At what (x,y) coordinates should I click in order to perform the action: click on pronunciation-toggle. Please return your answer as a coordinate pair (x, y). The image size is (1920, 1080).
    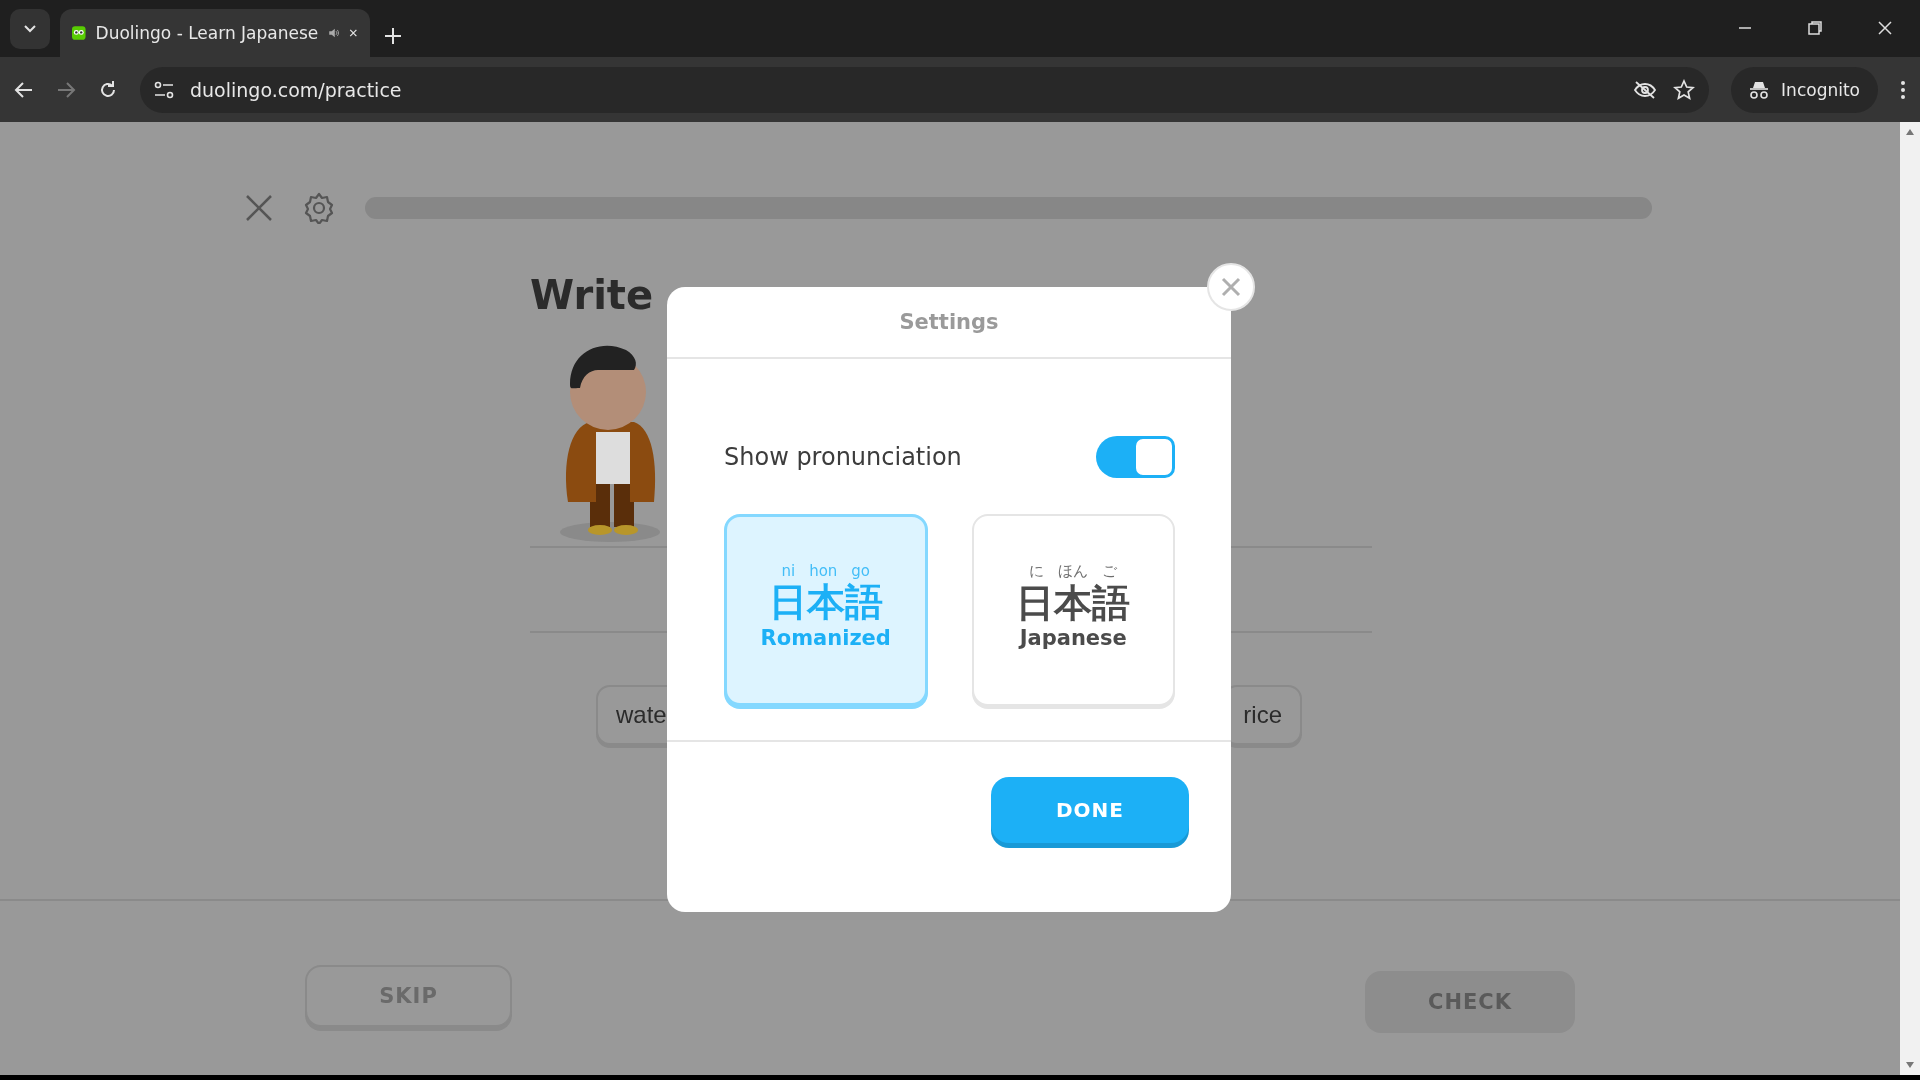
    Looking at the image, I should click on (1135, 457).